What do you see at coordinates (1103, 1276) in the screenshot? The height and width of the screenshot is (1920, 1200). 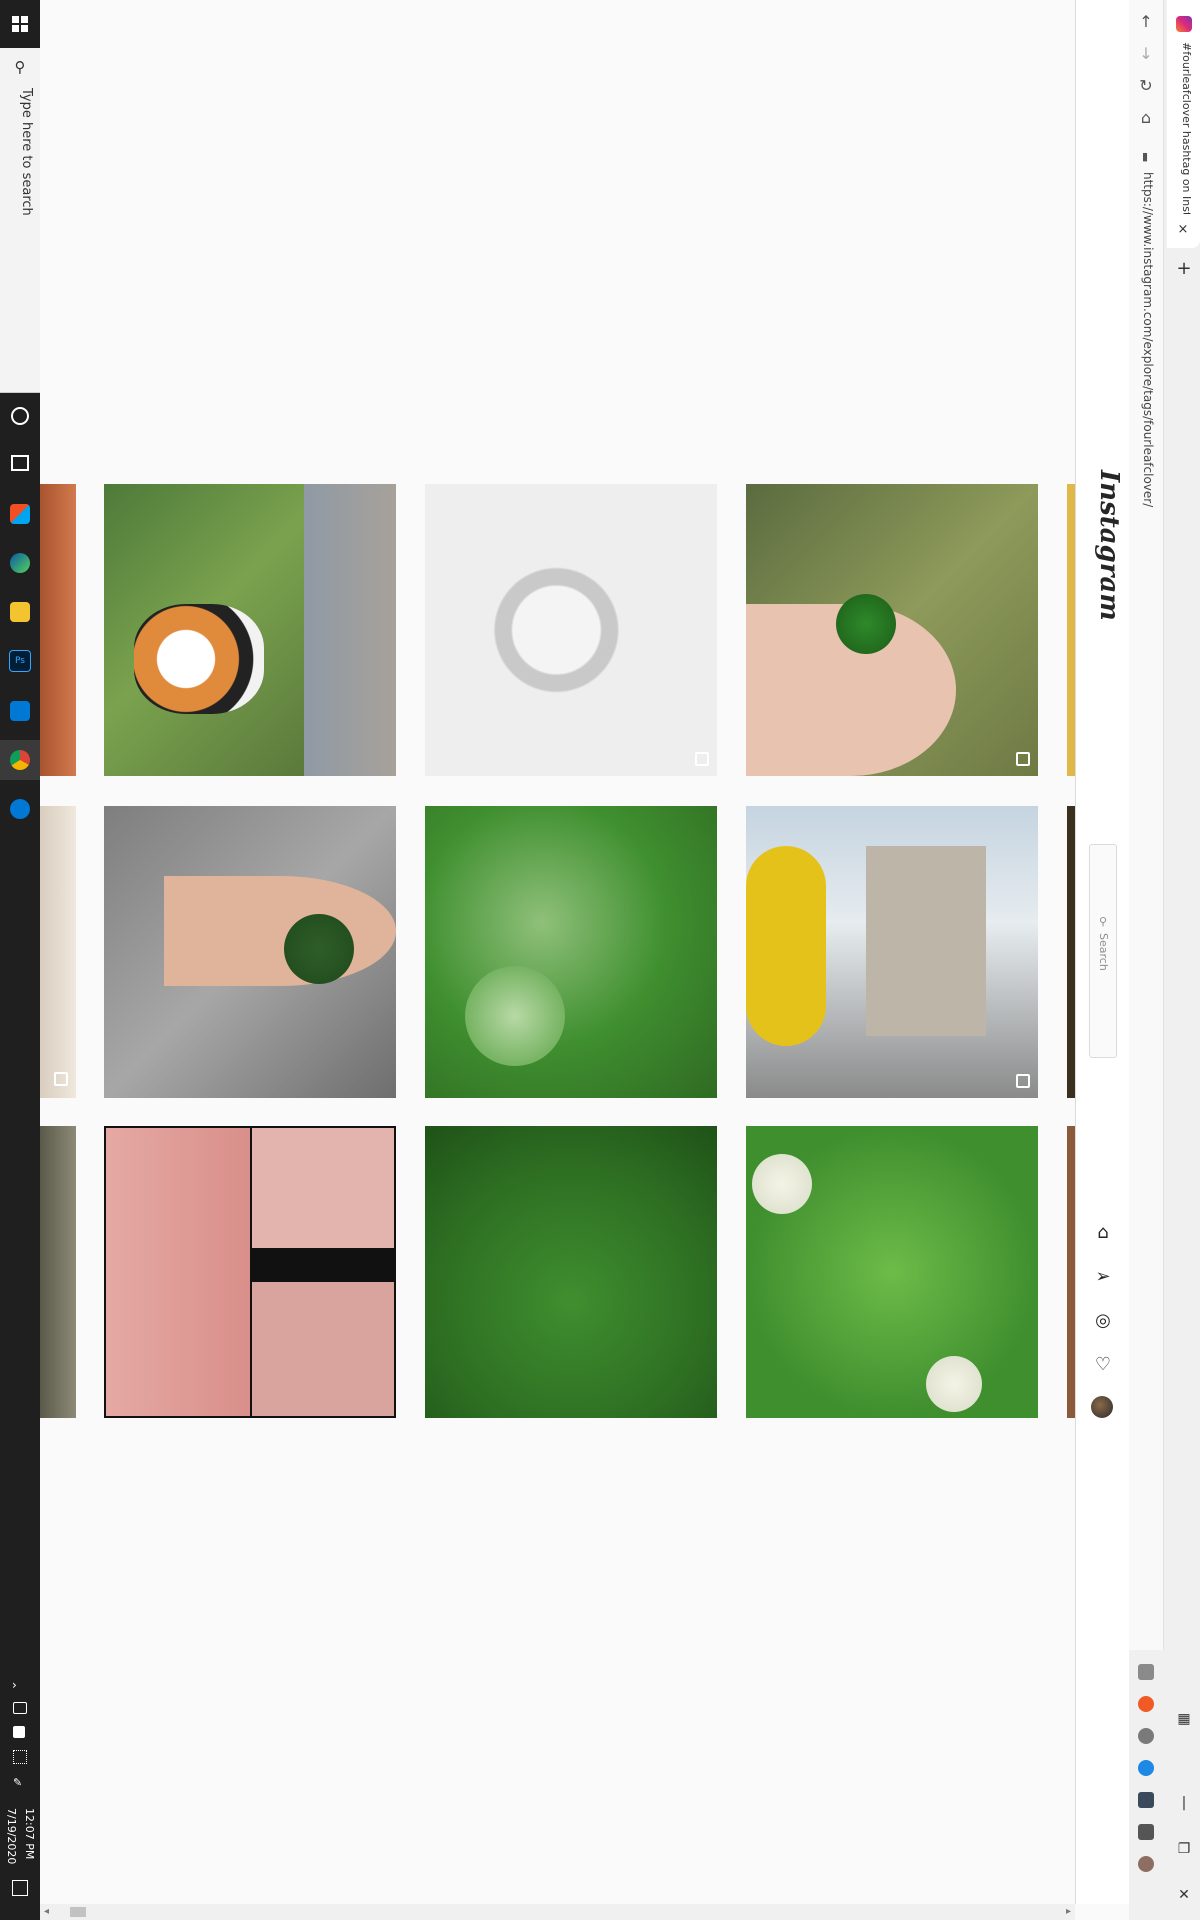 I see `direct-icon: ➢` at bounding box center [1103, 1276].